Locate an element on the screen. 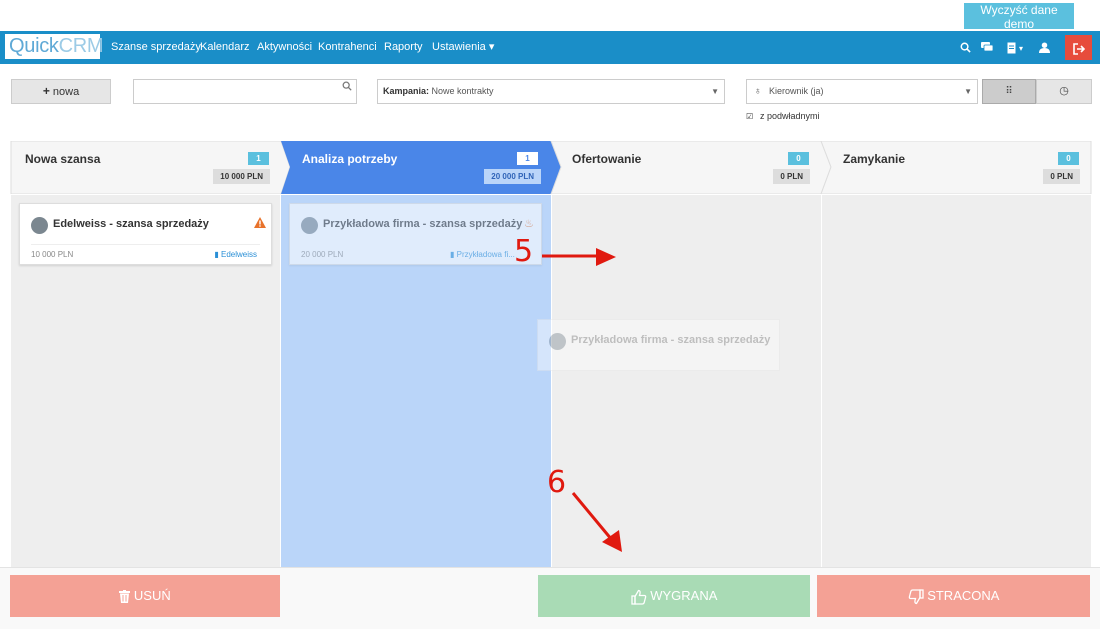 This screenshot has height=629, width=1100. nav-sales-opportunities: Szanse sprzedaży is located at coordinates (156, 47).